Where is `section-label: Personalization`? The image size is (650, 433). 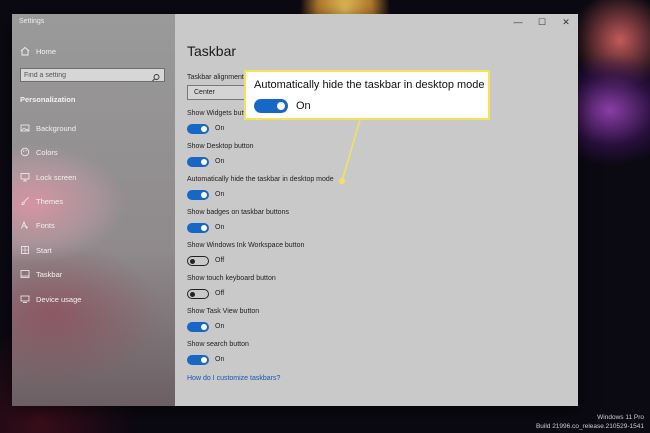
section-label: Personalization is located at coordinates (48, 99).